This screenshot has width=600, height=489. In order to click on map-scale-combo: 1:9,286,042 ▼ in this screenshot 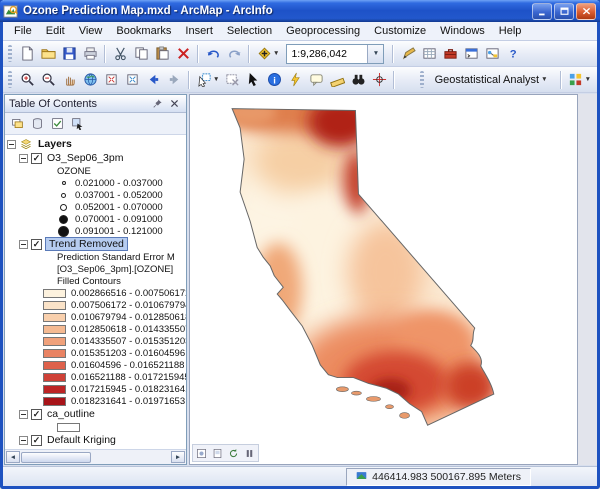, I will do `click(335, 53)`.